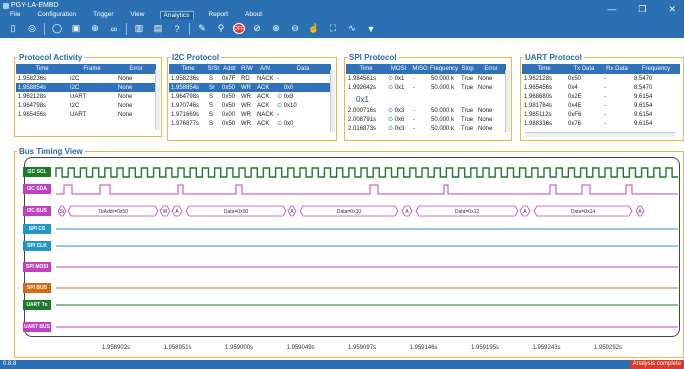  What do you see at coordinates (13, 29) in the screenshot?
I see `new-icon: ▯` at bounding box center [13, 29].